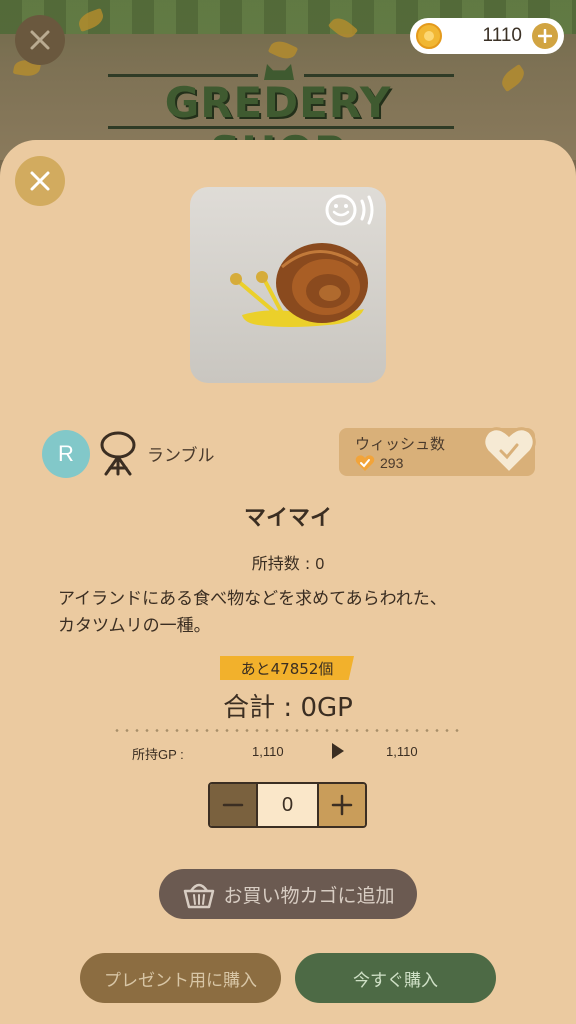 This screenshot has width=576, height=1024. Describe the element at coordinates (392, 463) in the screenshot. I see `wishlist-count: 293` at that location.